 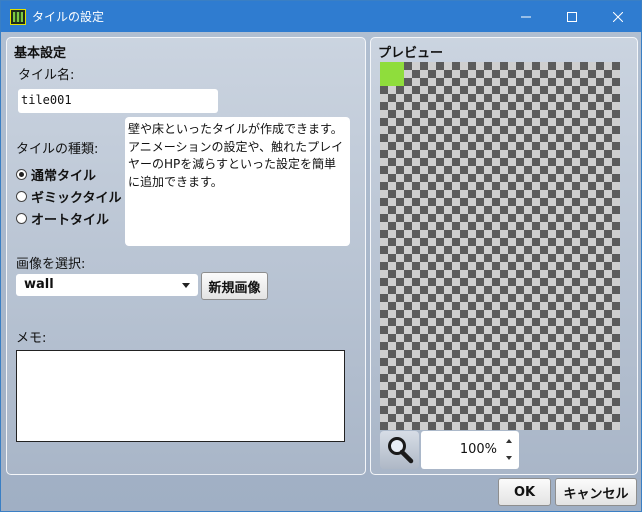 I want to click on preview-tile, so click(x=392, y=74).